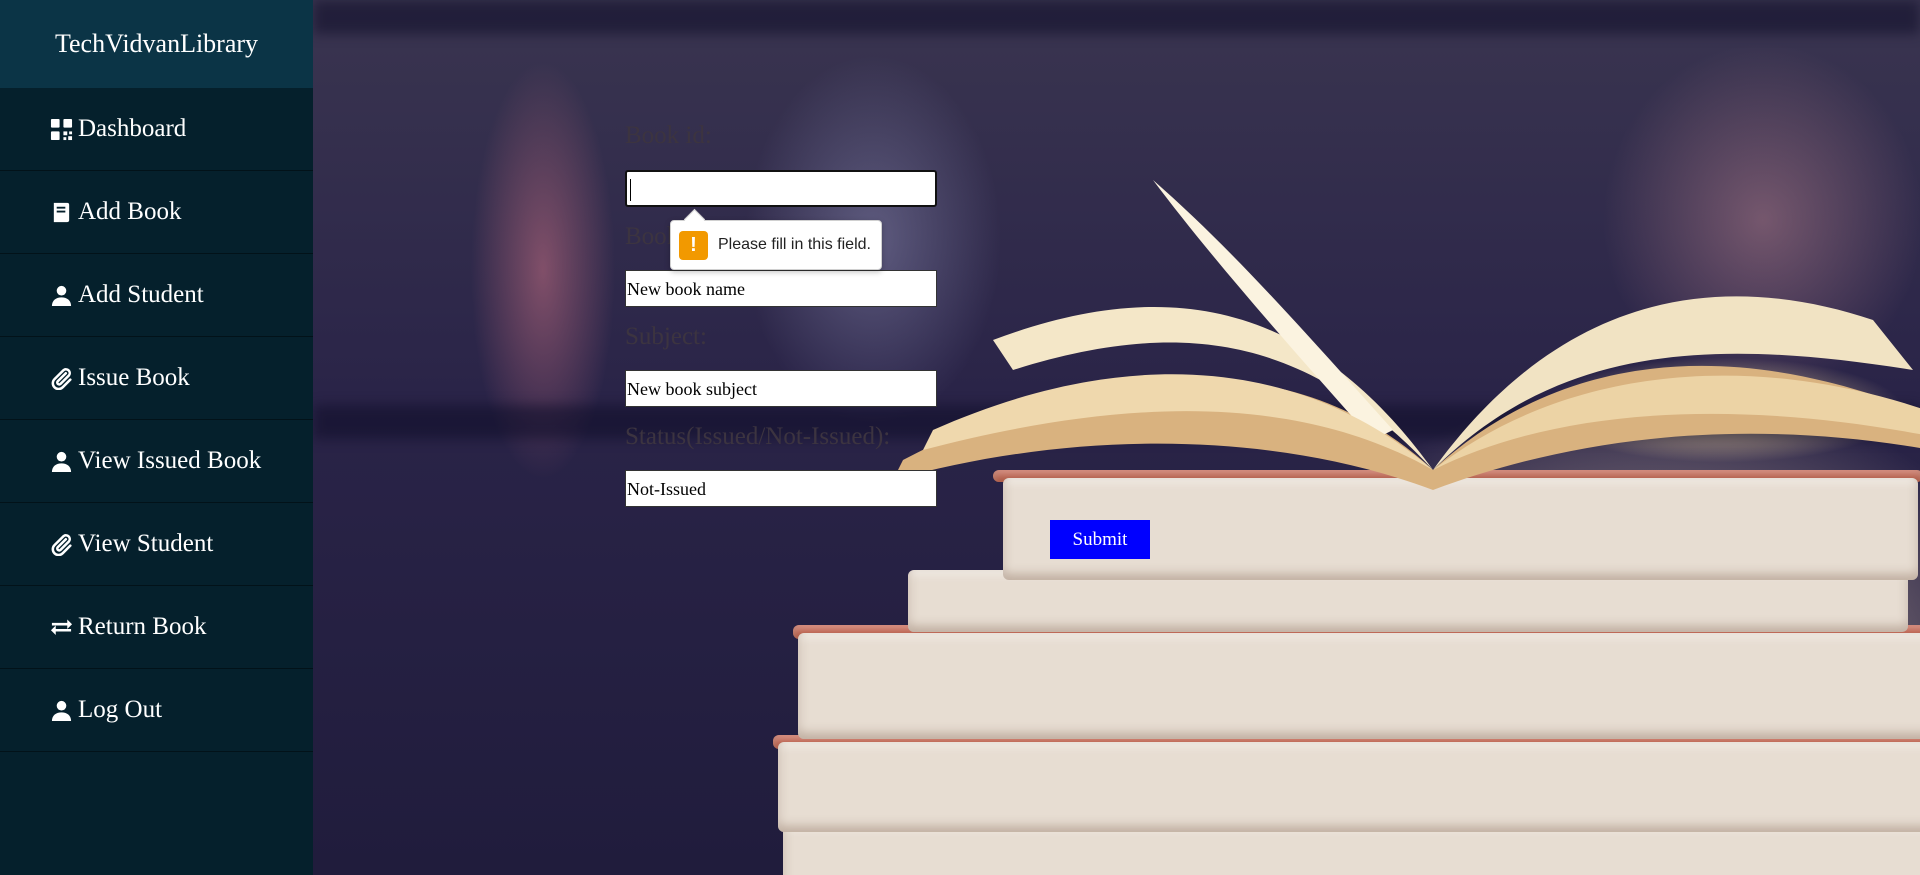 The width and height of the screenshot is (1920, 875). Describe the element at coordinates (156, 44) in the screenshot. I see `brand-title: TechVidvanLibrary` at that location.